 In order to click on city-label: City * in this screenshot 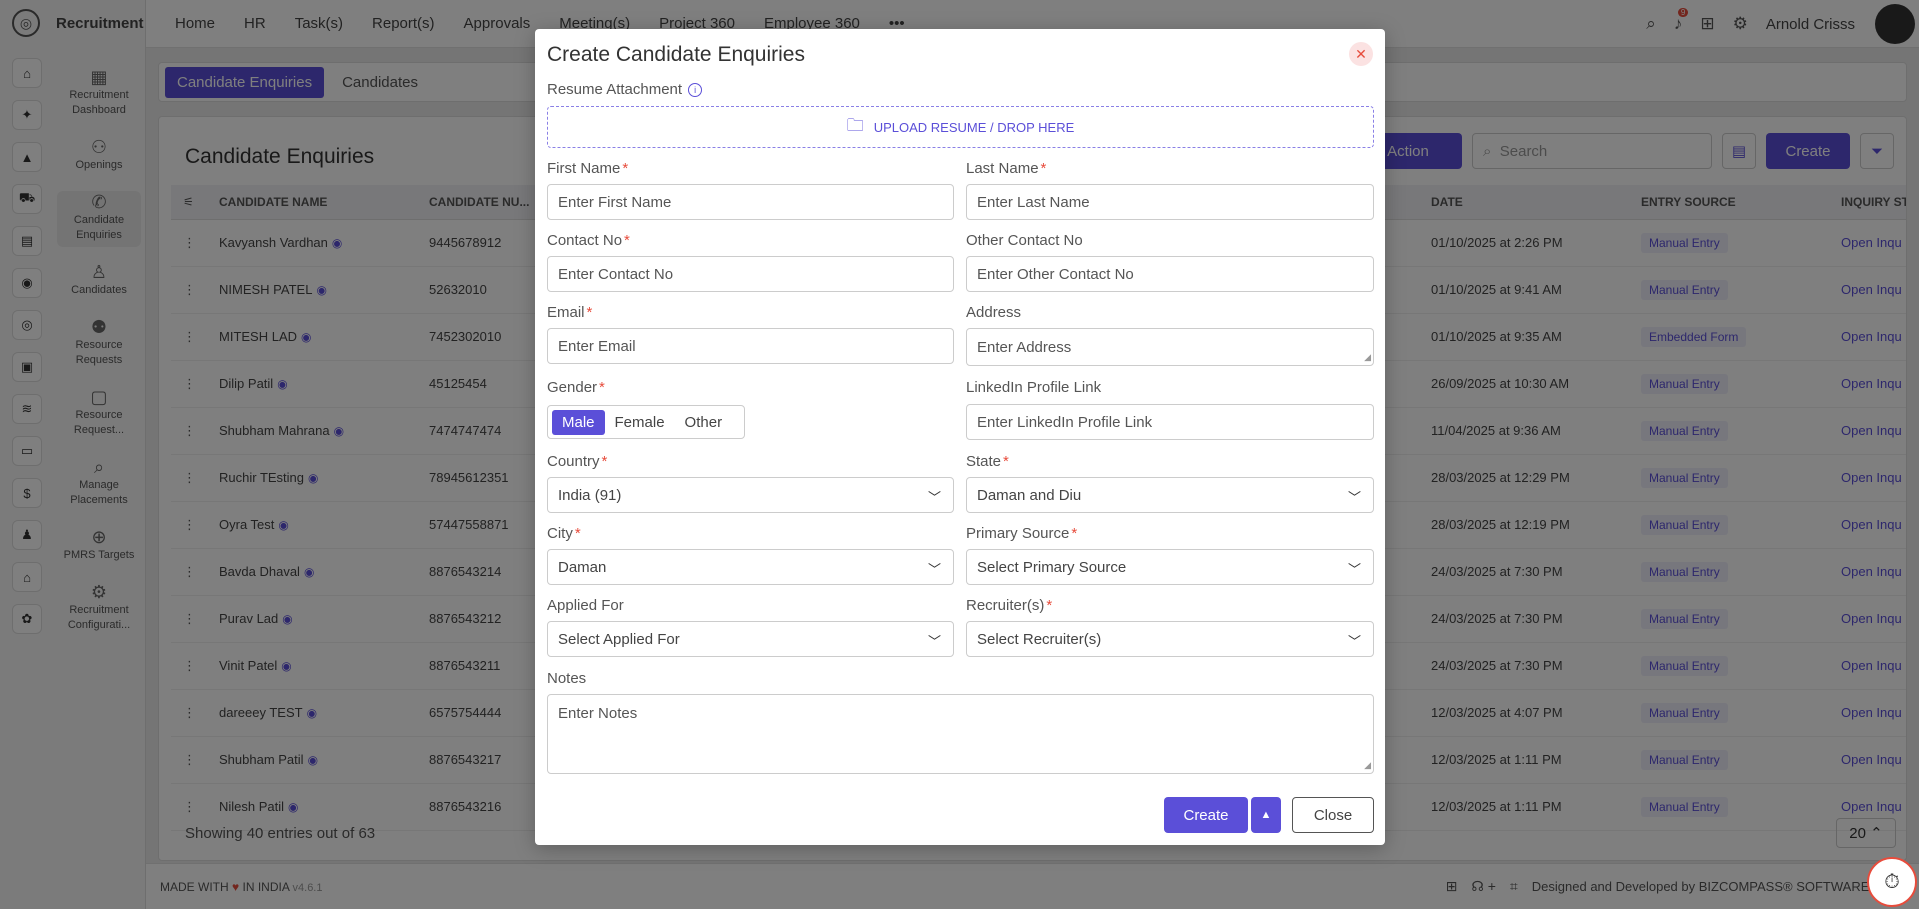, I will do `click(564, 533)`.